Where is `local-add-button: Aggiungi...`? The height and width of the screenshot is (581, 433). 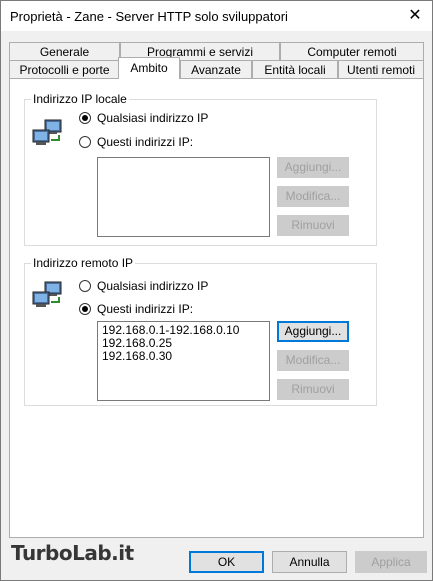
local-add-button: Aggiungi... is located at coordinates (313, 167).